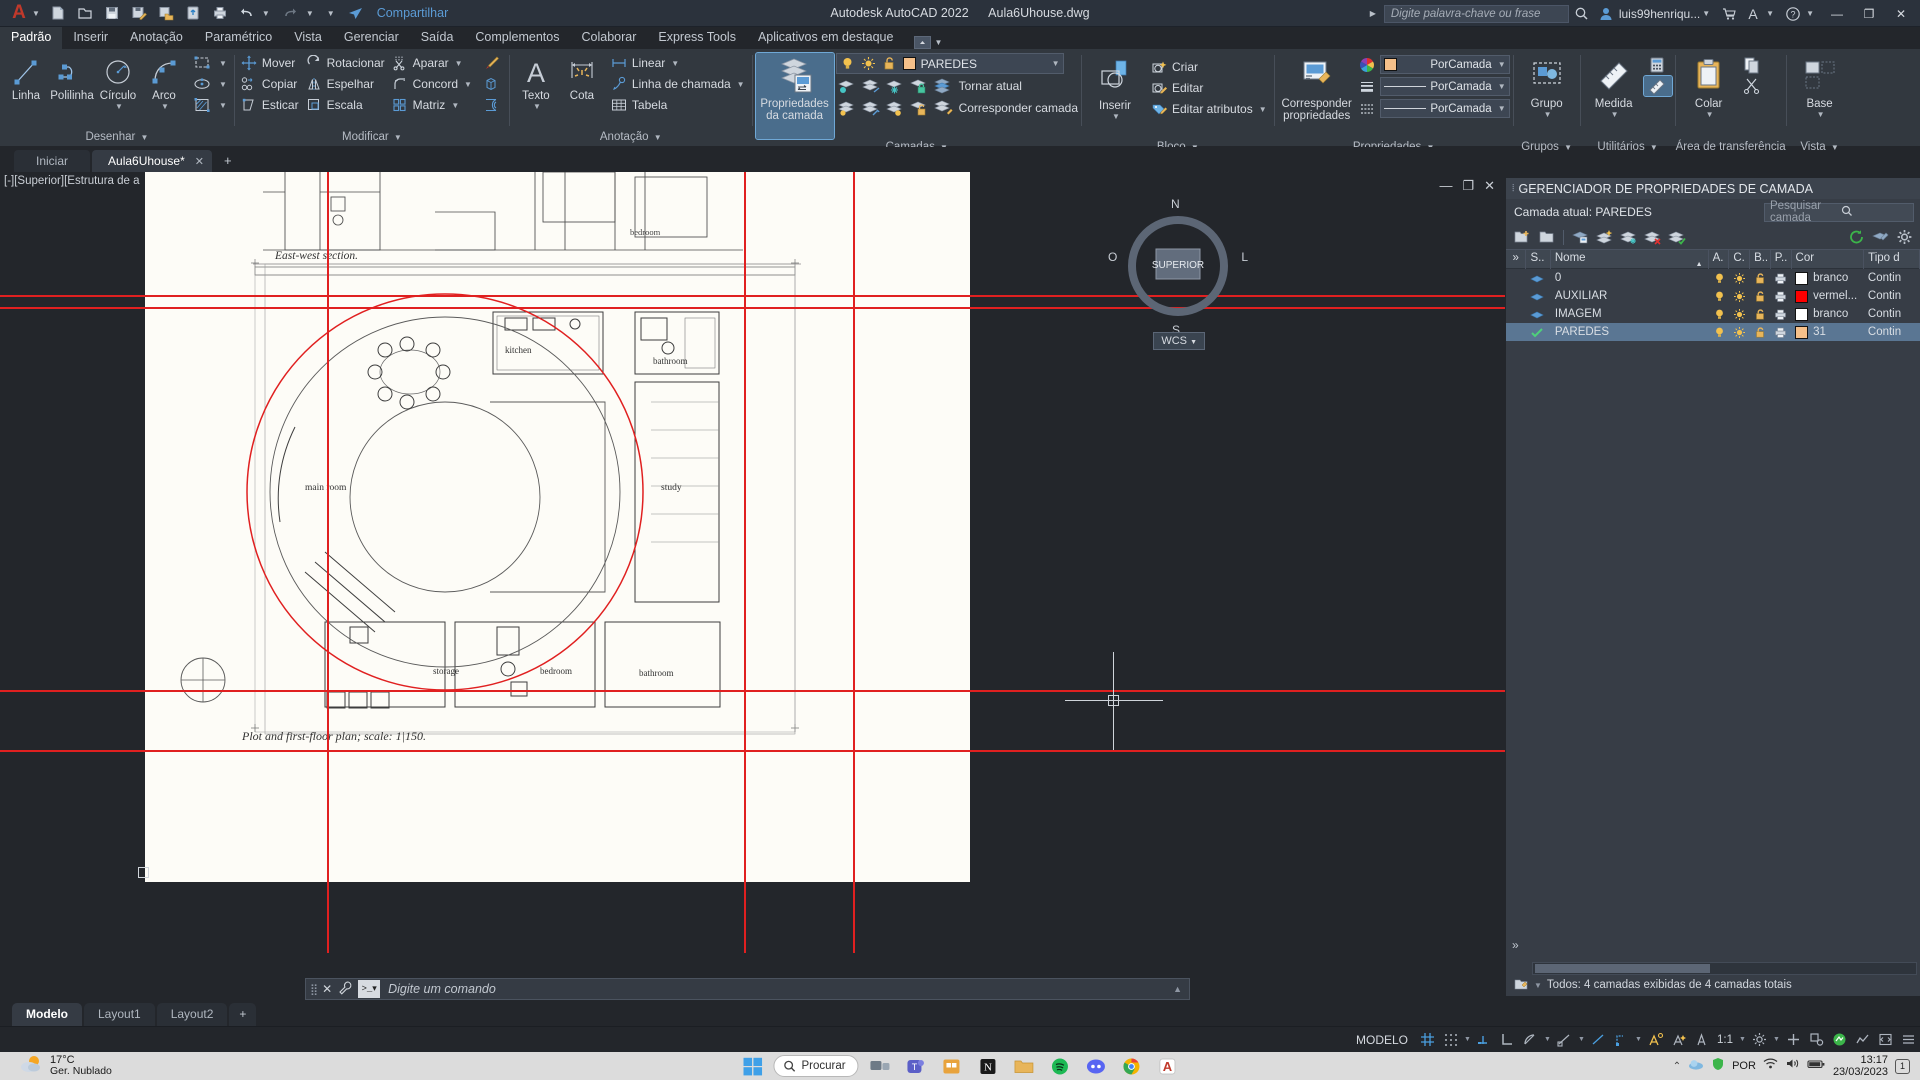  I want to click on new-layer-vp-frozen-icon, so click(1546, 237).